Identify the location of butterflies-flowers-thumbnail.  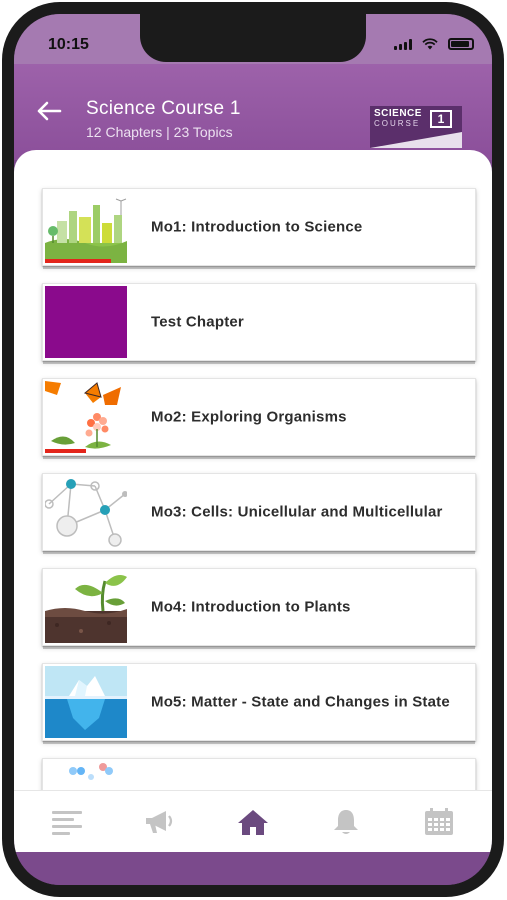
(86, 417).